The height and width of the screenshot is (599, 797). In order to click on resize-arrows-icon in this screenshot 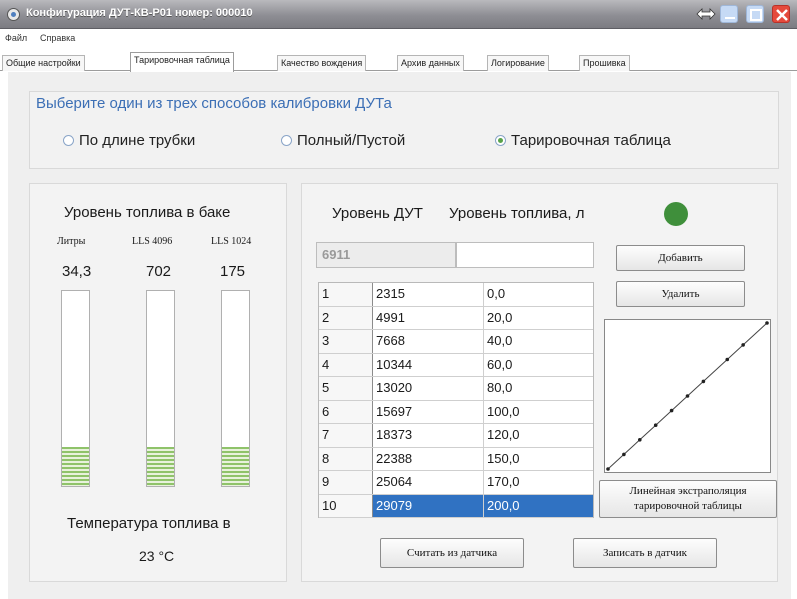, I will do `click(706, 14)`.